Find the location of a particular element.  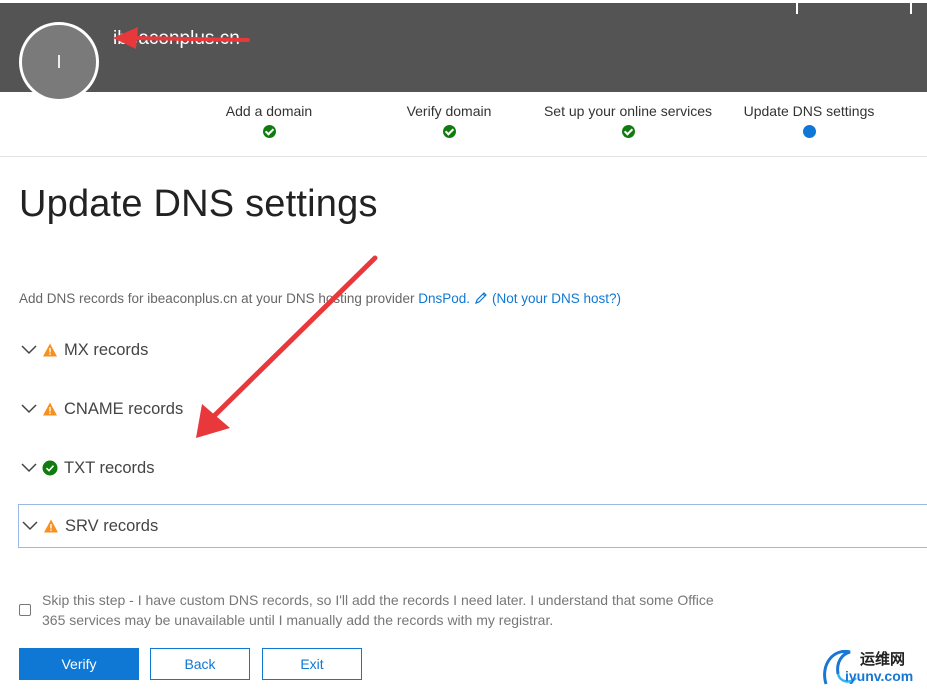

exit-button: Exit is located at coordinates (312, 664).